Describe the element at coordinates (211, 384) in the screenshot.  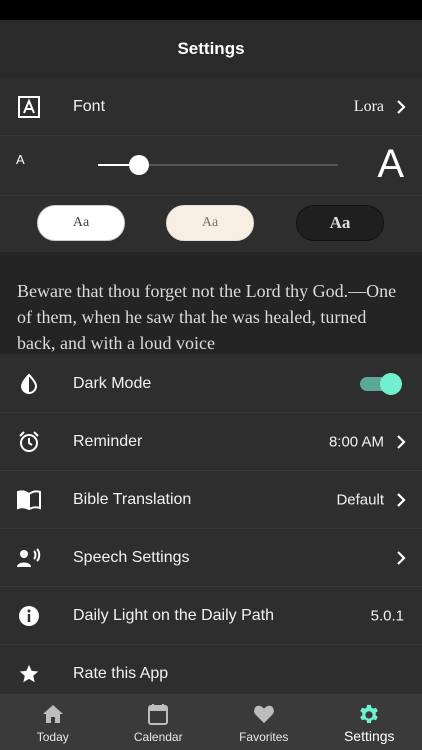
I see `dark-mode-row: Dark Mode` at that location.